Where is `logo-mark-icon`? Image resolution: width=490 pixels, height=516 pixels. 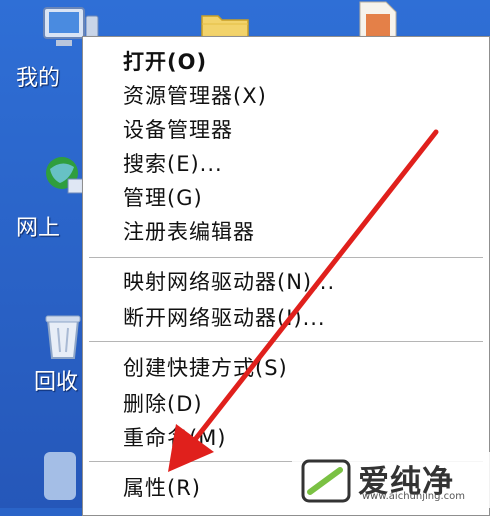
logo-mark-icon is located at coordinates (326, 481).